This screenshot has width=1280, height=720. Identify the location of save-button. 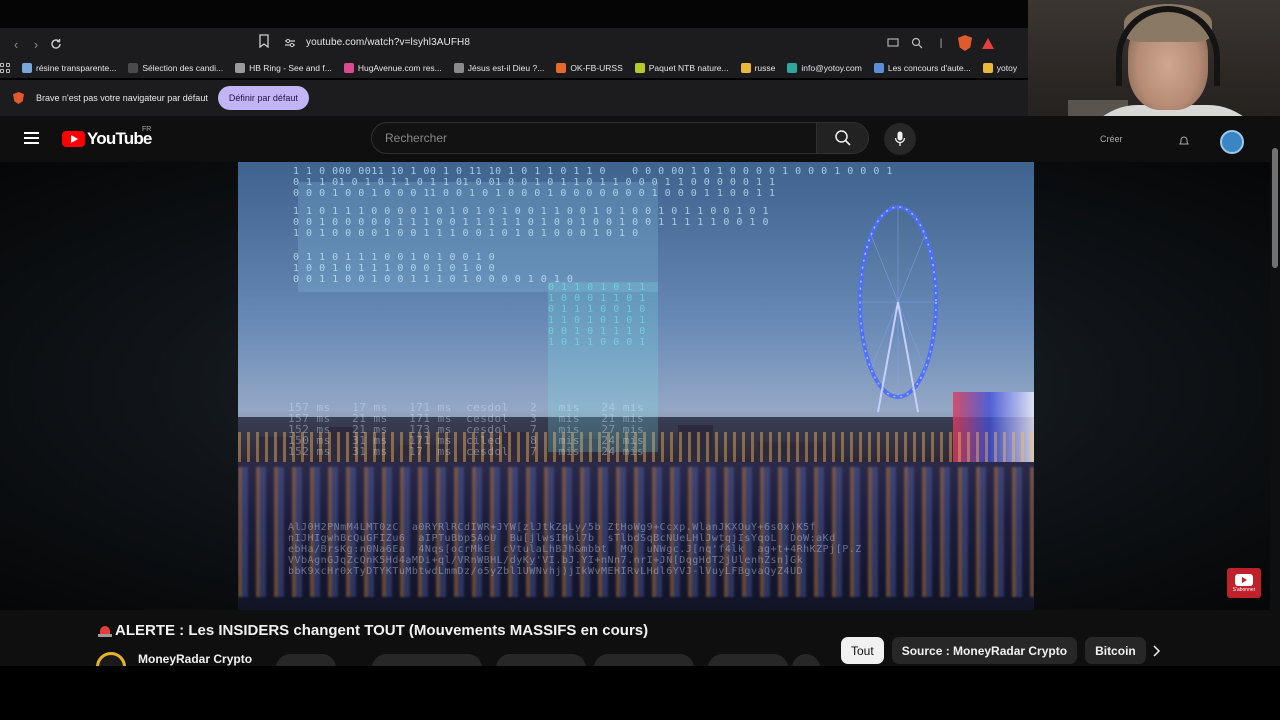
(541, 660).